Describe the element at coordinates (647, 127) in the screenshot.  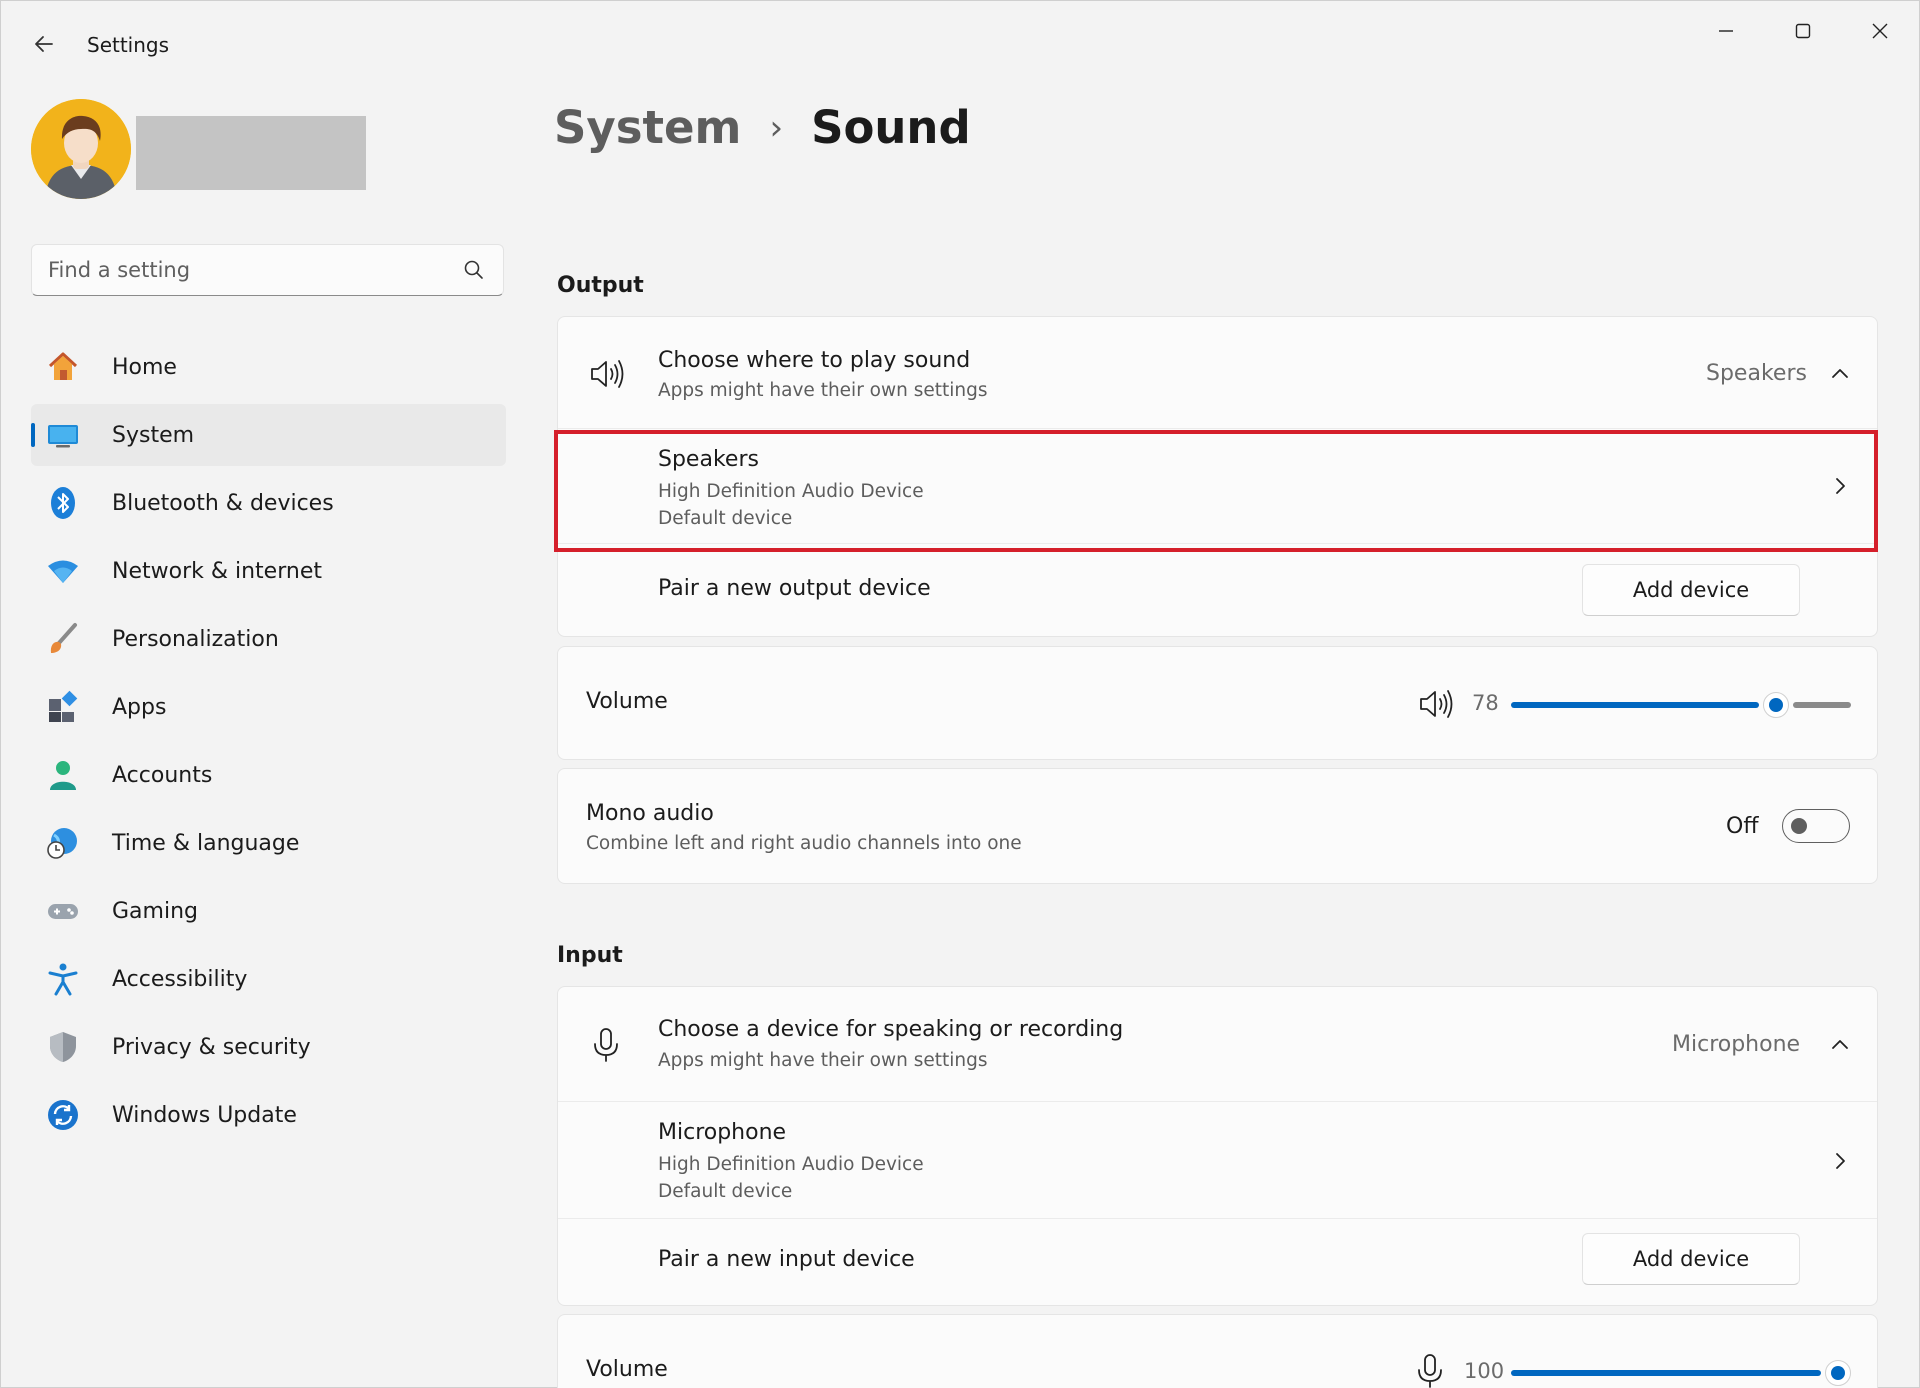
I see `breadcrumb-parent: System` at that location.